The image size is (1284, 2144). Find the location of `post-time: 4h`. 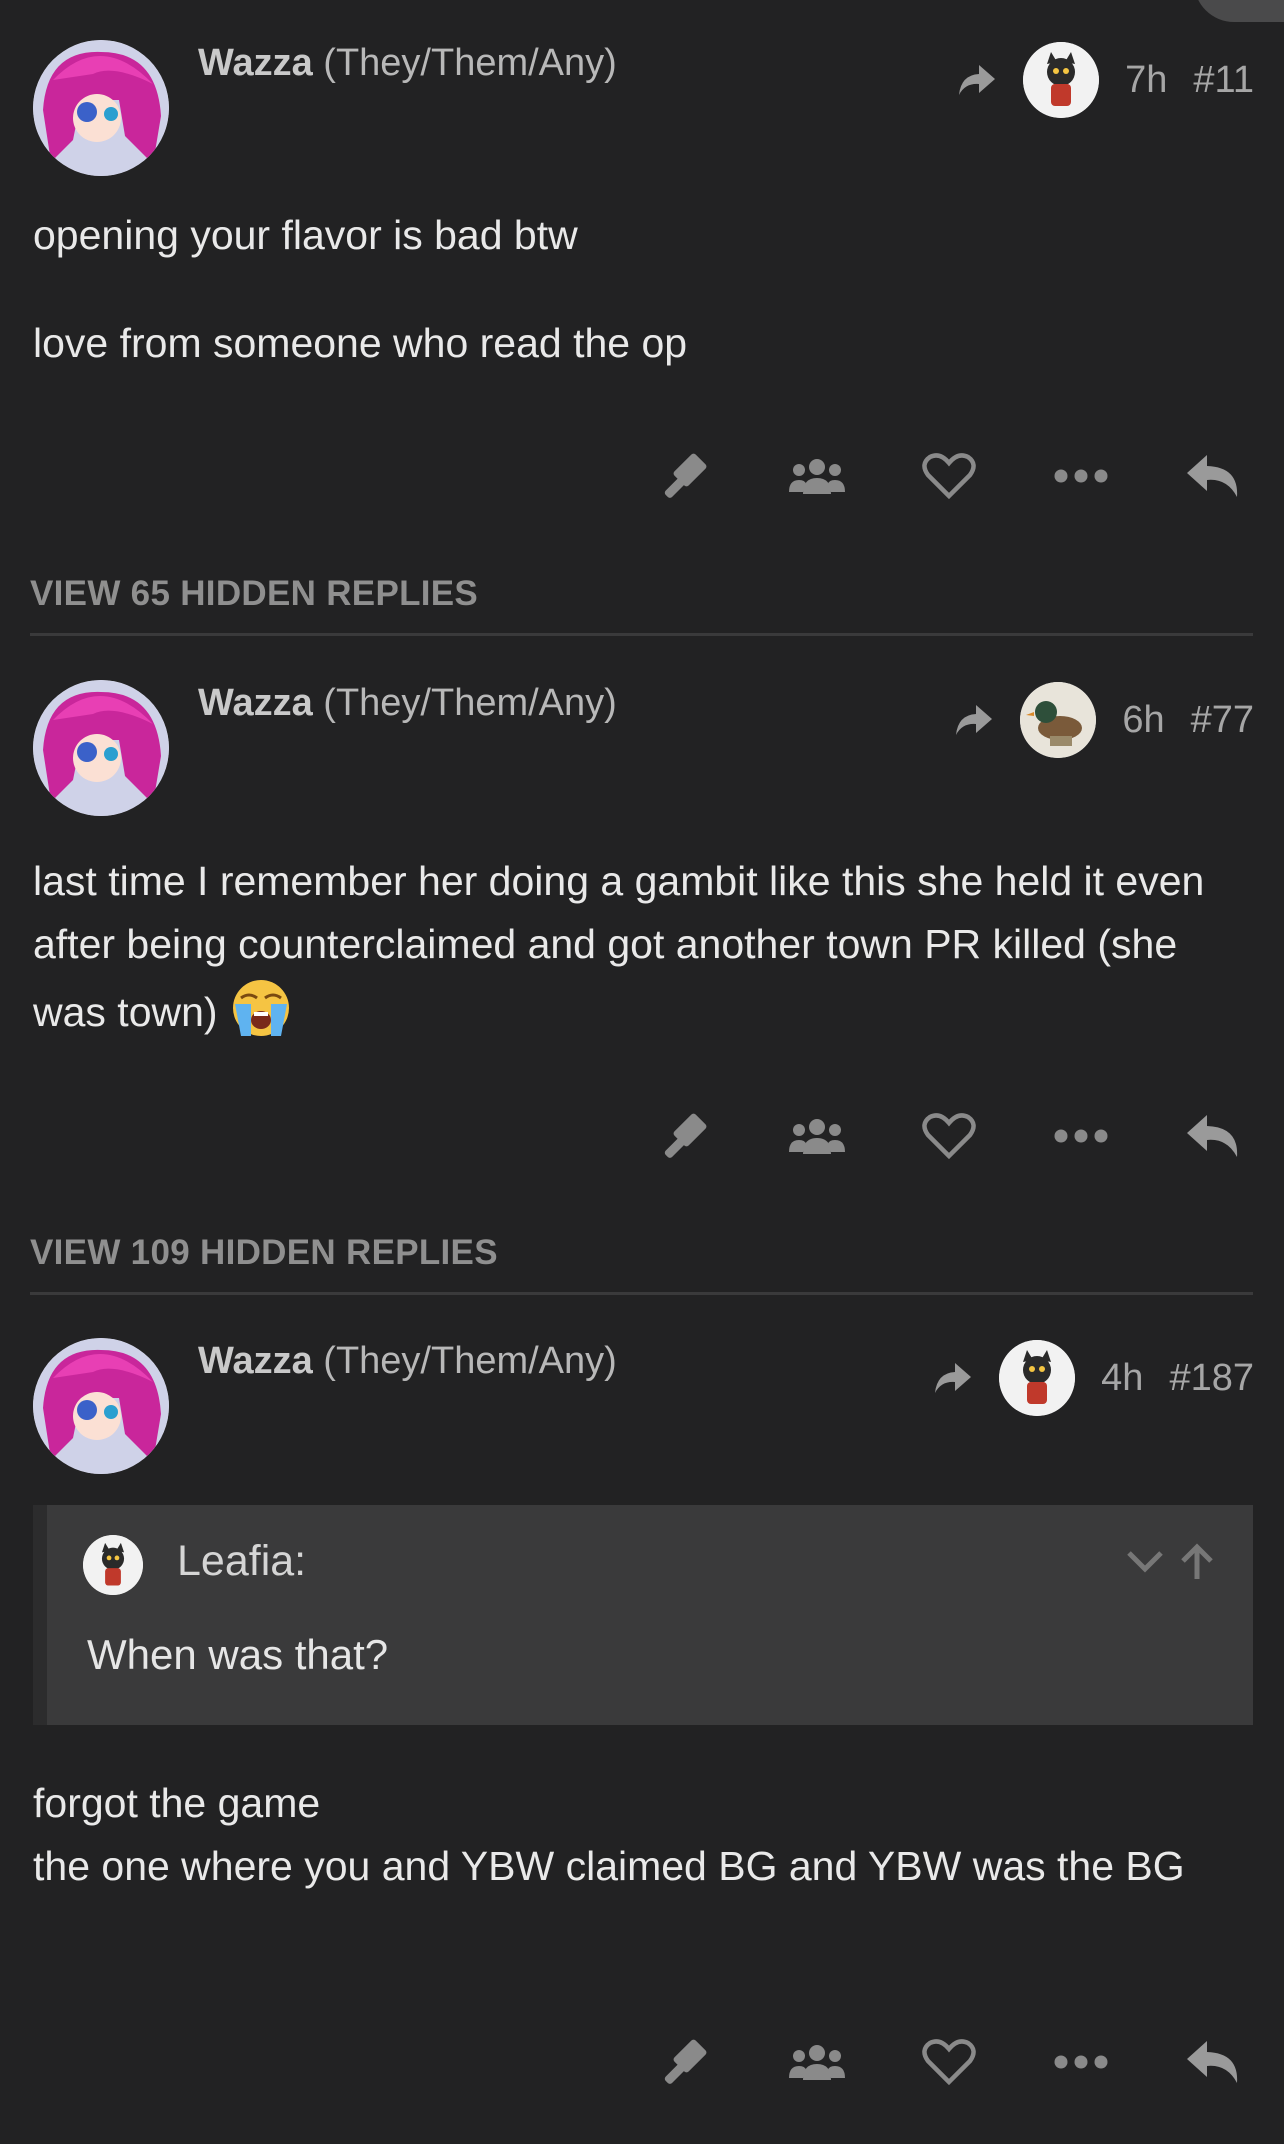

post-time: 4h is located at coordinates (1122, 1378).